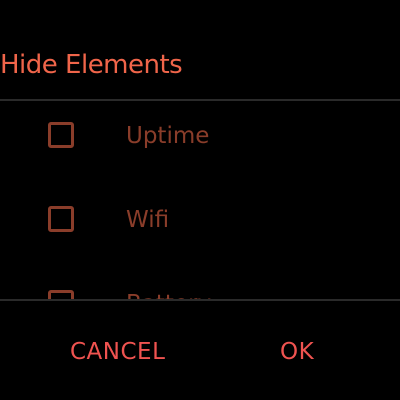 The height and width of the screenshot is (400, 400). Describe the element at coordinates (200, 284) in the screenshot. I see `list-item-battery: Battery` at that location.